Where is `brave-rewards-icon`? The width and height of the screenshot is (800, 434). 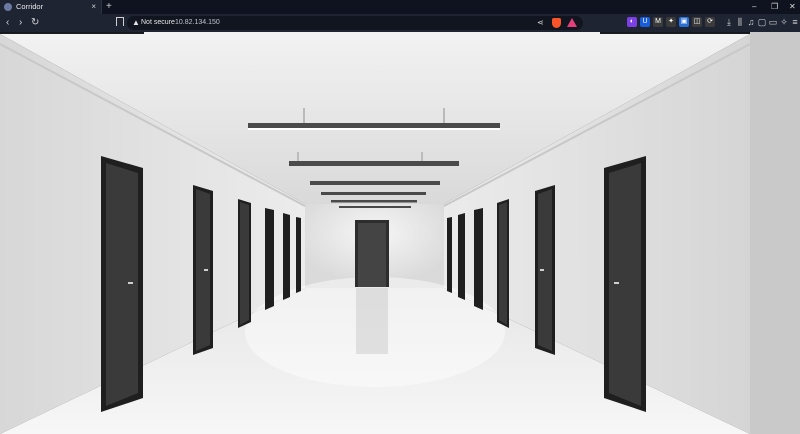 brave-rewards-icon is located at coordinates (572, 22).